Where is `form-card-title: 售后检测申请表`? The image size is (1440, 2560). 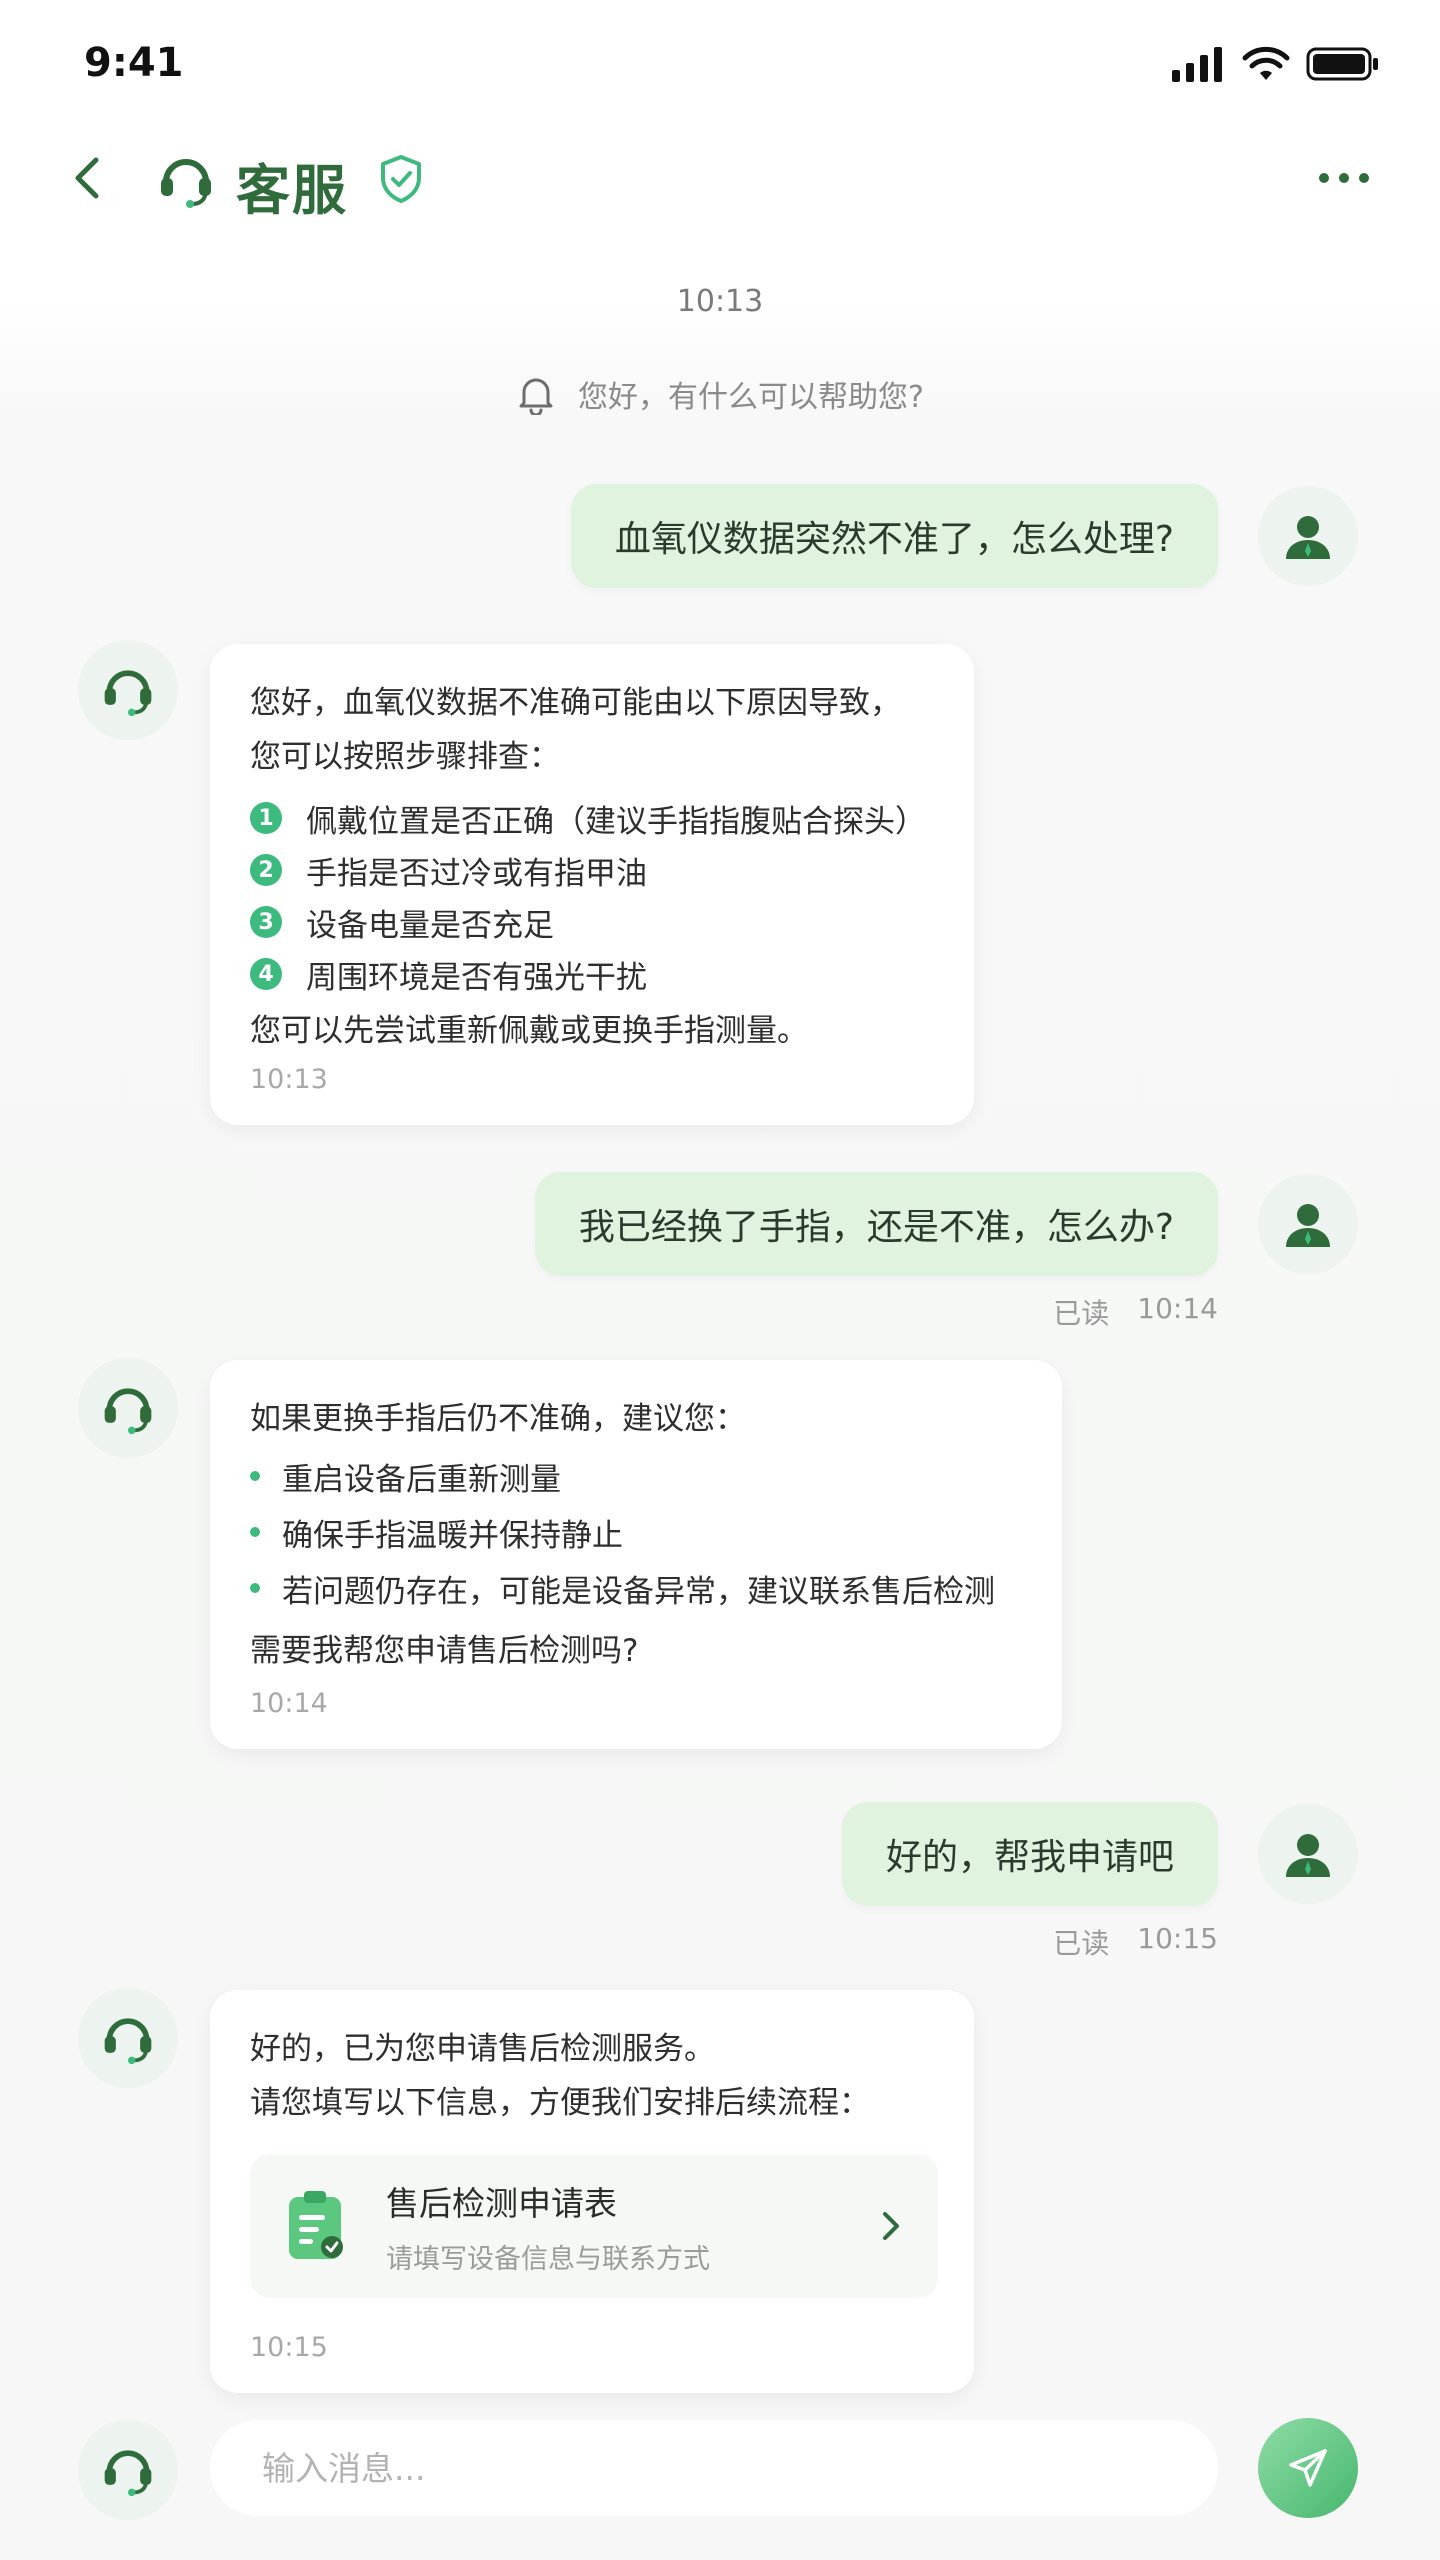
form-card-title: 售后检测申请表 is located at coordinates (501, 2203).